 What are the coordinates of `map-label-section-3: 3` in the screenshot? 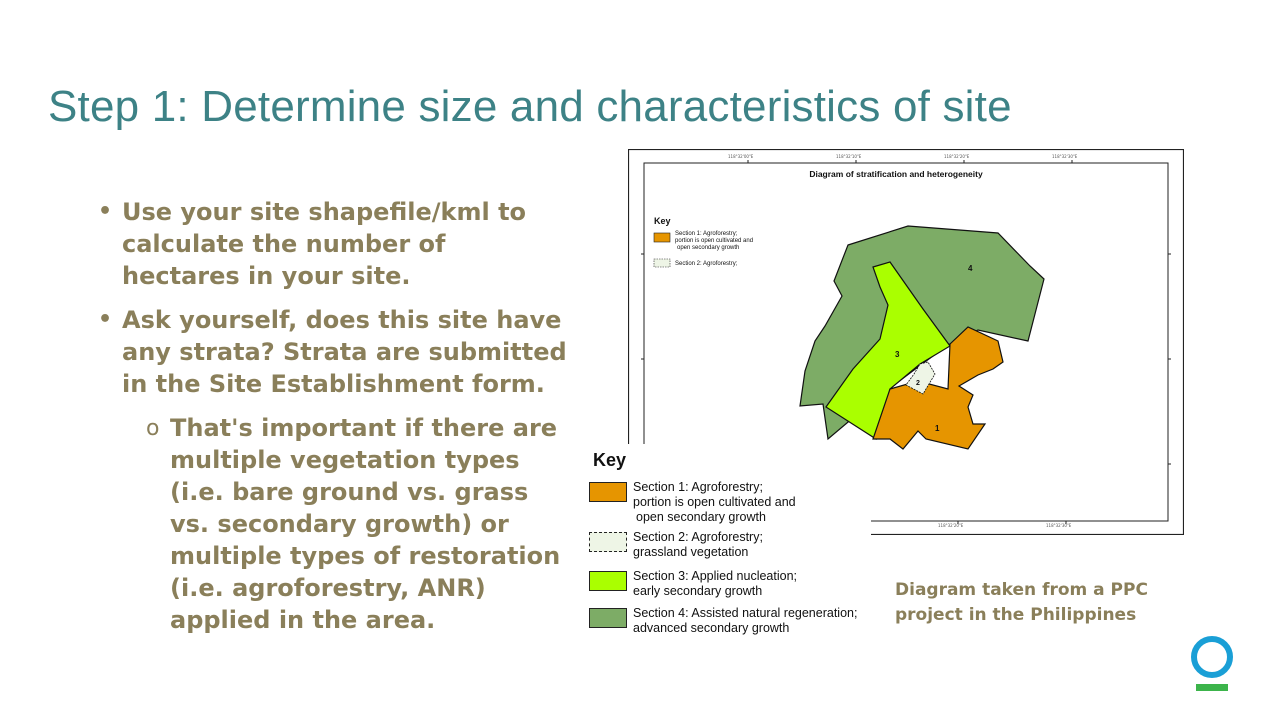 It's located at (897, 354).